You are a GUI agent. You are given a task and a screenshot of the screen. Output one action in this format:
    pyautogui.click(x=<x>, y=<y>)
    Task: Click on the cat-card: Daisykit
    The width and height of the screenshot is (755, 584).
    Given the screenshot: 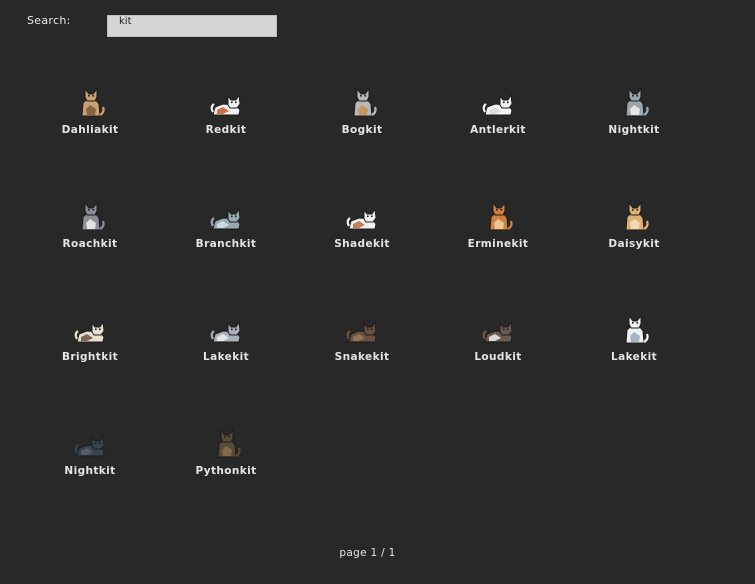 What is the action you would take?
    pyautogui.click(x=634, y=256)
    